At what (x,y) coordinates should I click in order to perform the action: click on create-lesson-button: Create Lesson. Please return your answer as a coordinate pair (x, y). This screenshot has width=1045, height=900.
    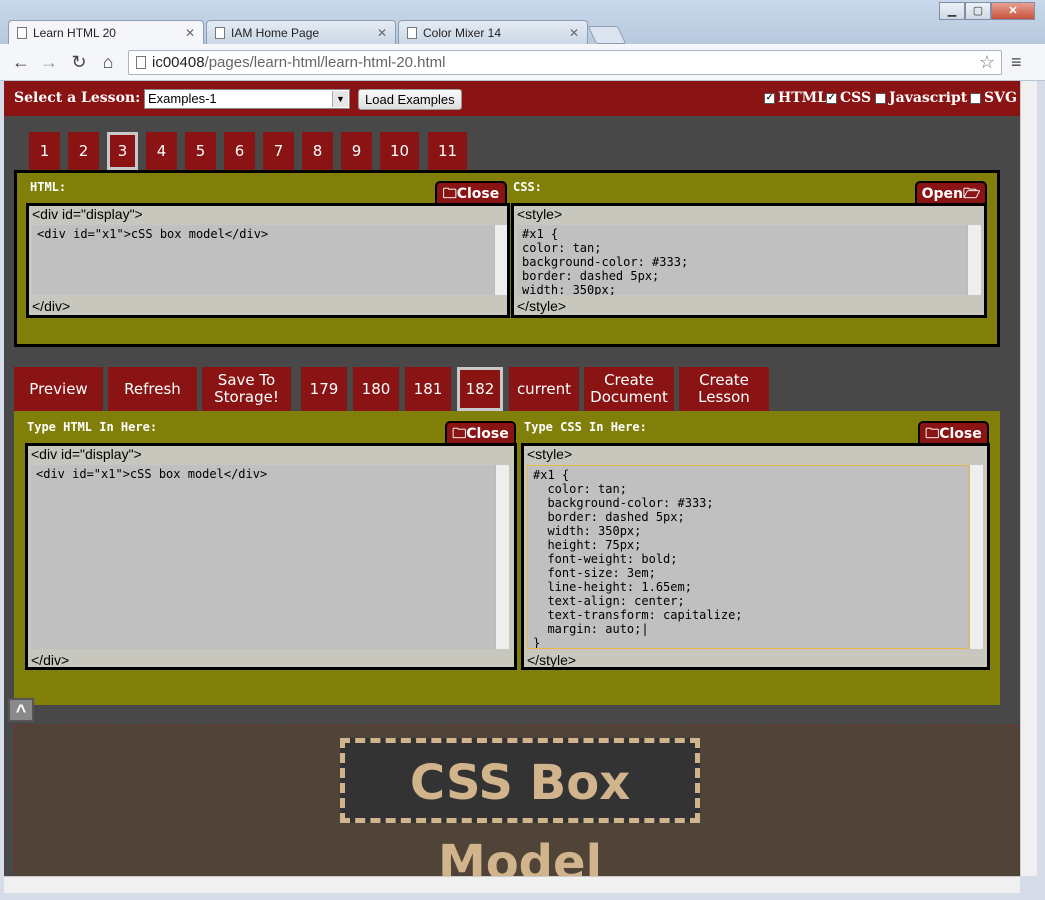
    Looking at the image, I should click on (724, 389).